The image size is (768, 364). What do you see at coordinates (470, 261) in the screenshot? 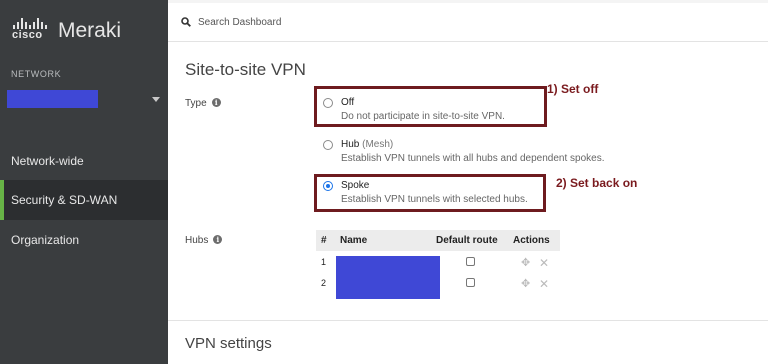
I see `row-1-default-route-checkbox` at bounding box center [470, 261].